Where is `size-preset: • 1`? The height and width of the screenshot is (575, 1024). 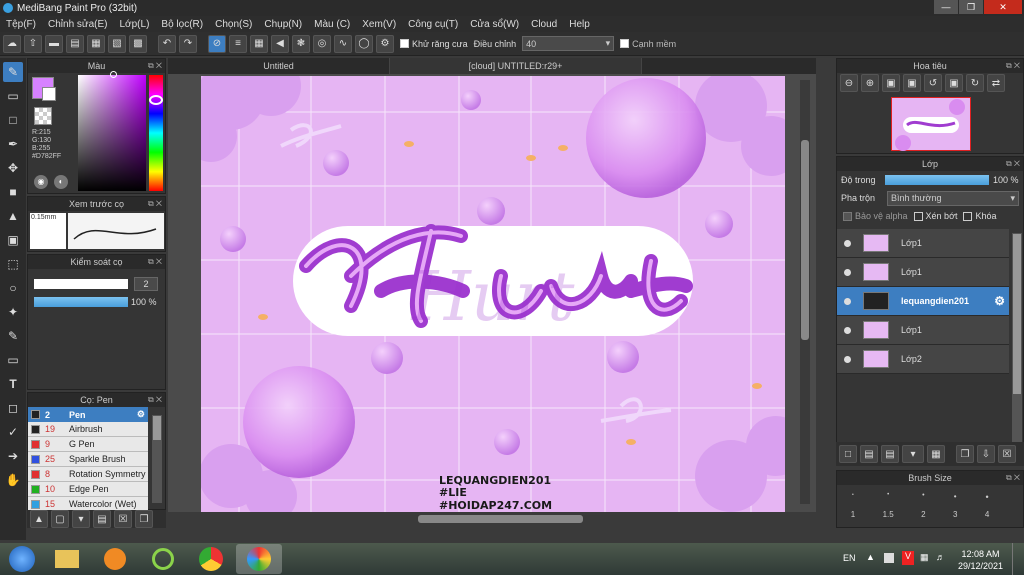 size-preset: • 1 is located at coordinates (853, 505).